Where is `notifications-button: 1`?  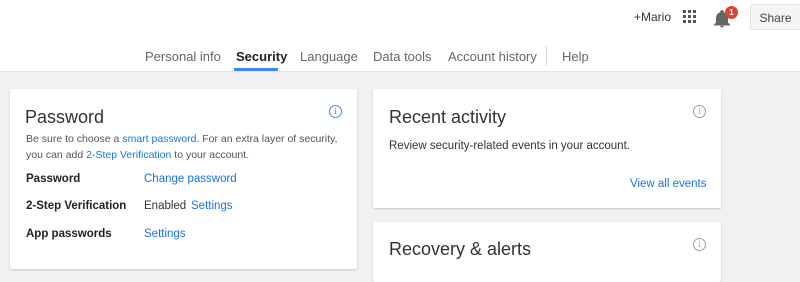 notifications-button: 1 is located at coordinates (725, 18).